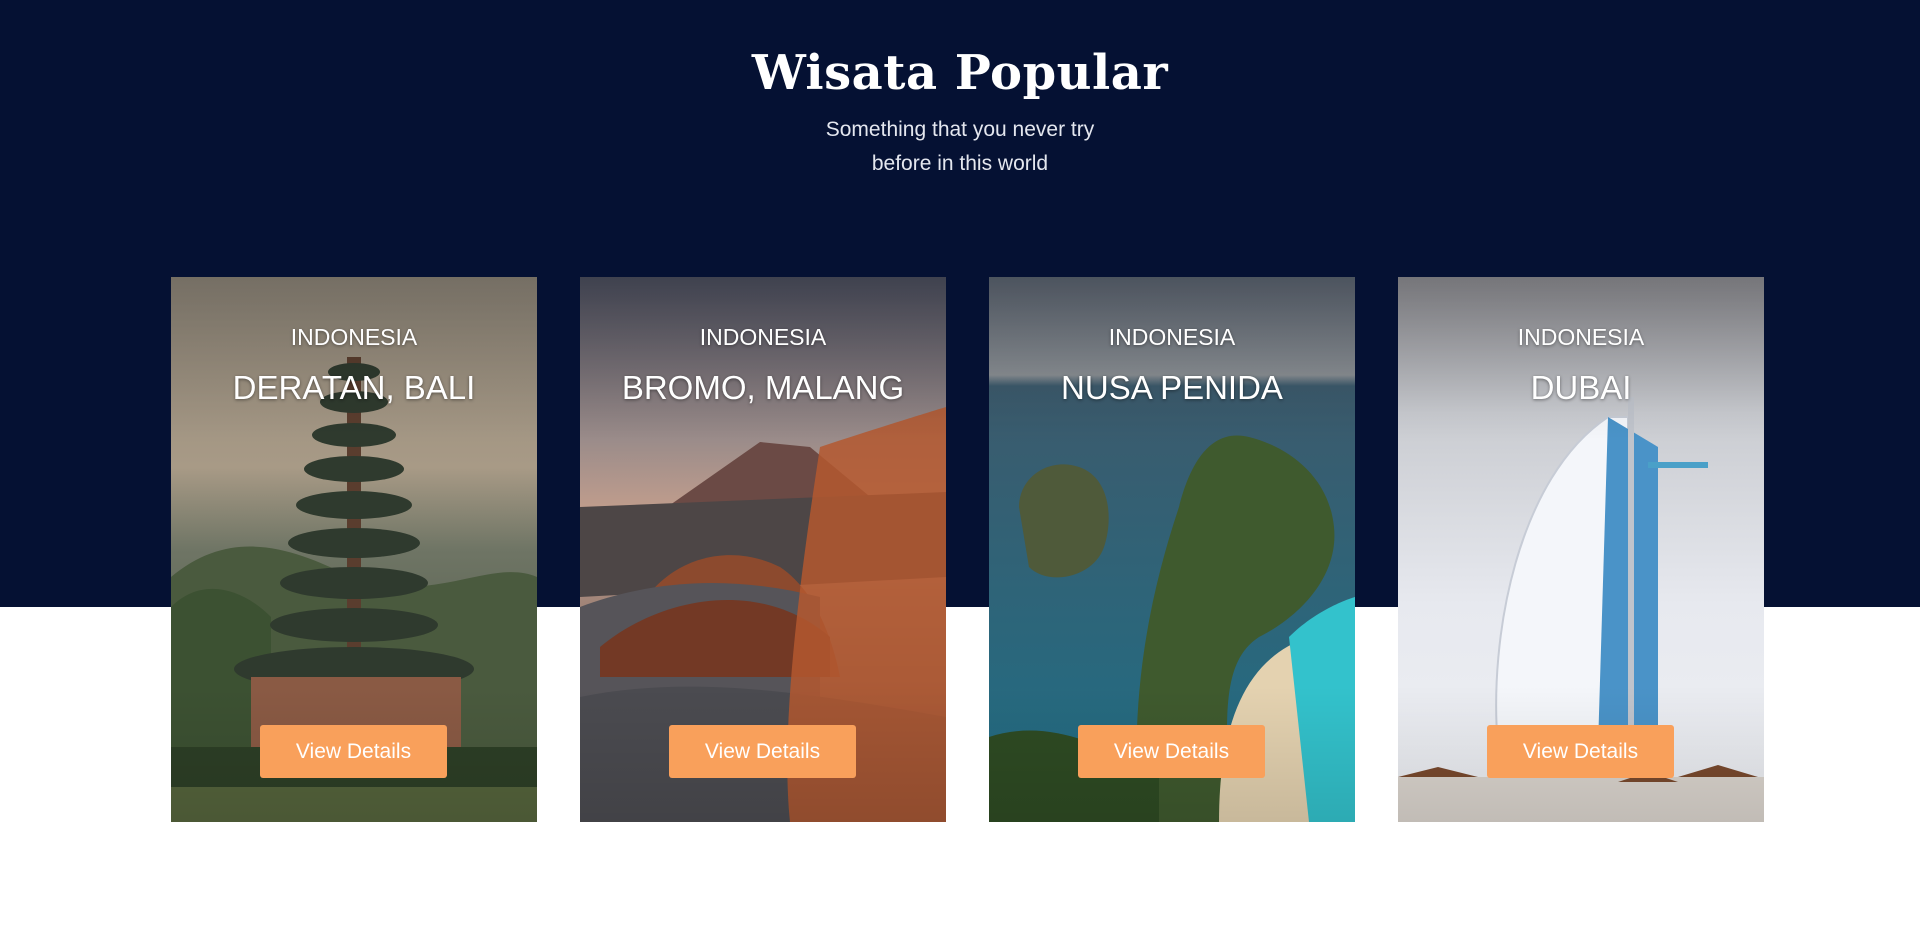 Image resolution: width=1920 pixels, height=943 pixels. I want to click on card-place: DUBAI, so click(1581, 387).